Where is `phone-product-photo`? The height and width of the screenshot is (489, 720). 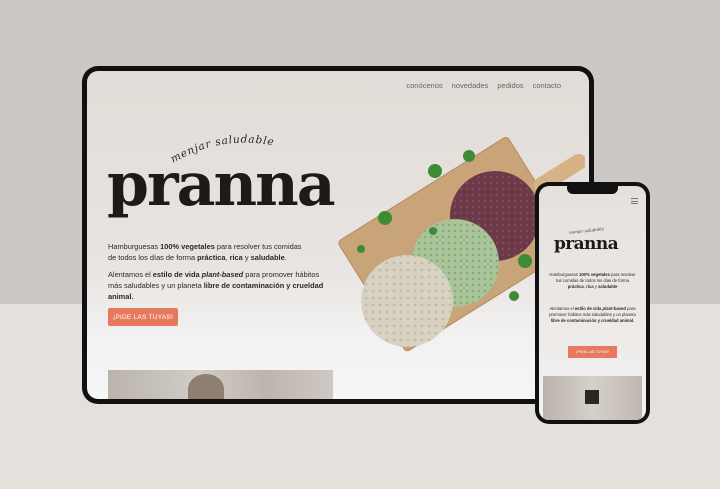
phone-product-photo is located at coordinates (592, 398).